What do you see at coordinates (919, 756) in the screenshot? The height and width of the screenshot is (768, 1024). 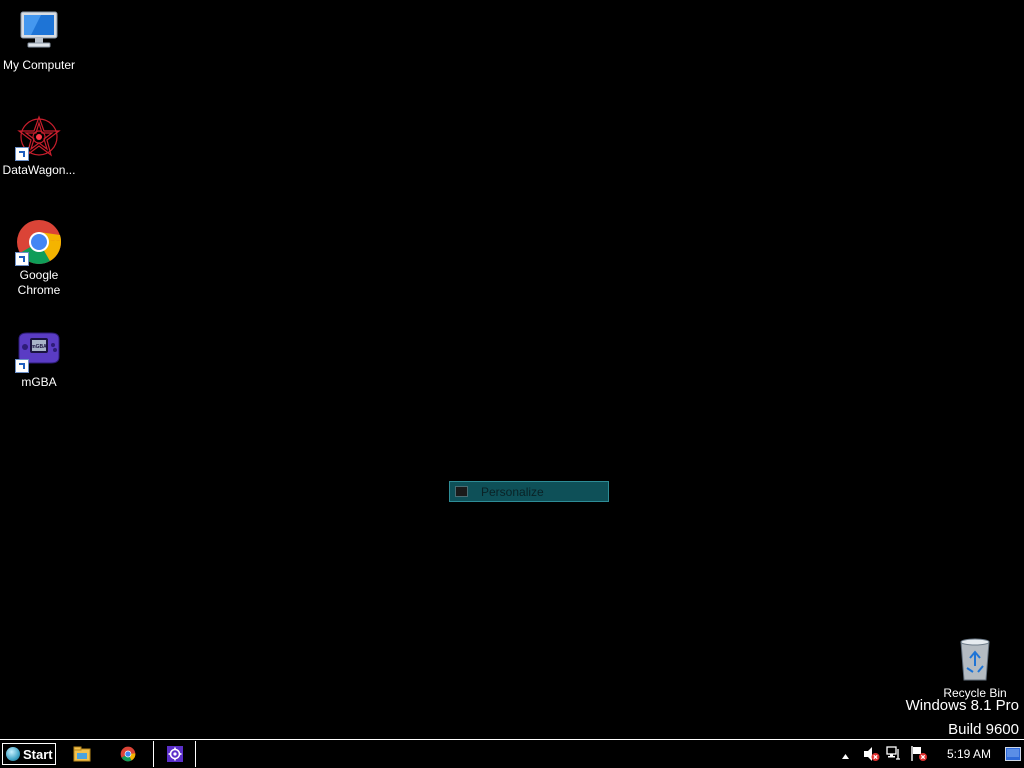 I see `action-center-flag-icon` at bounding box center [919, 756].